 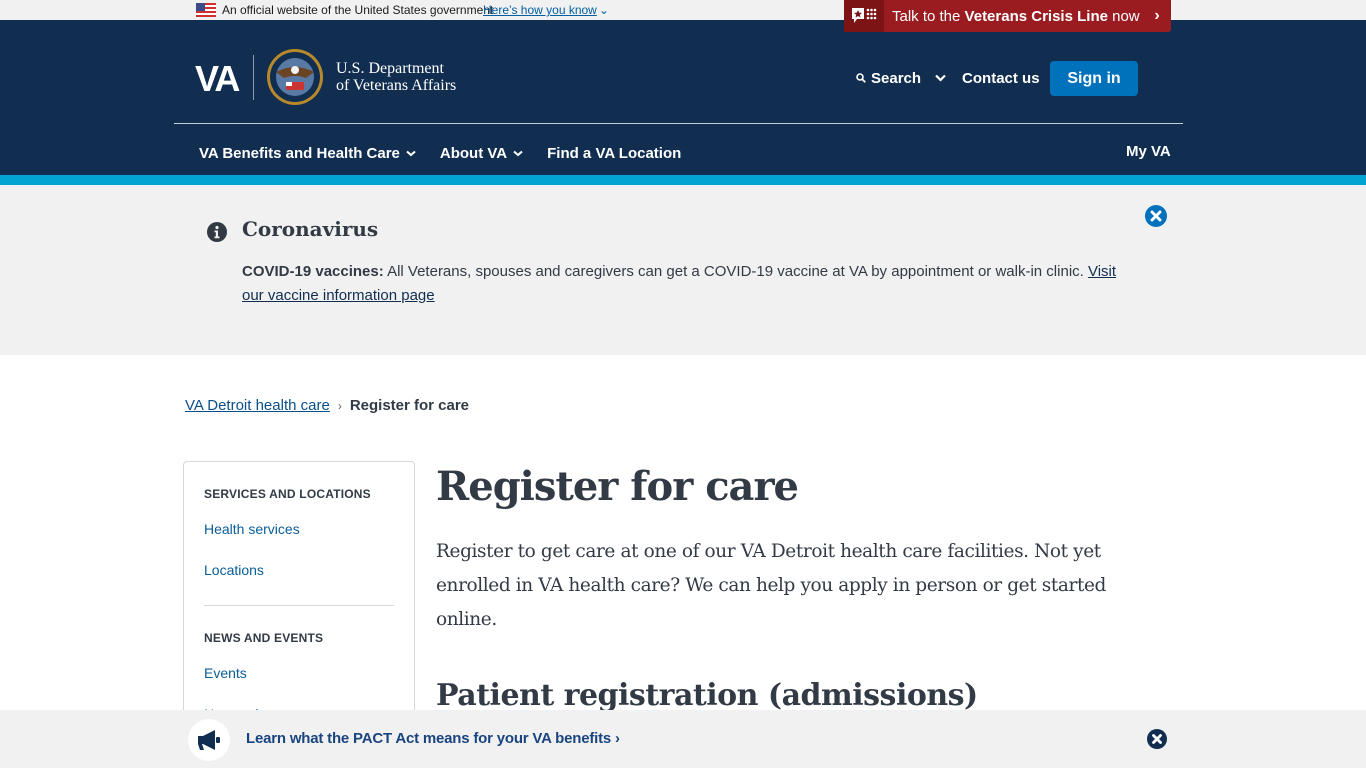 I want to click on nav-item-label: Find a VA Location, so click(x=614, y=153).